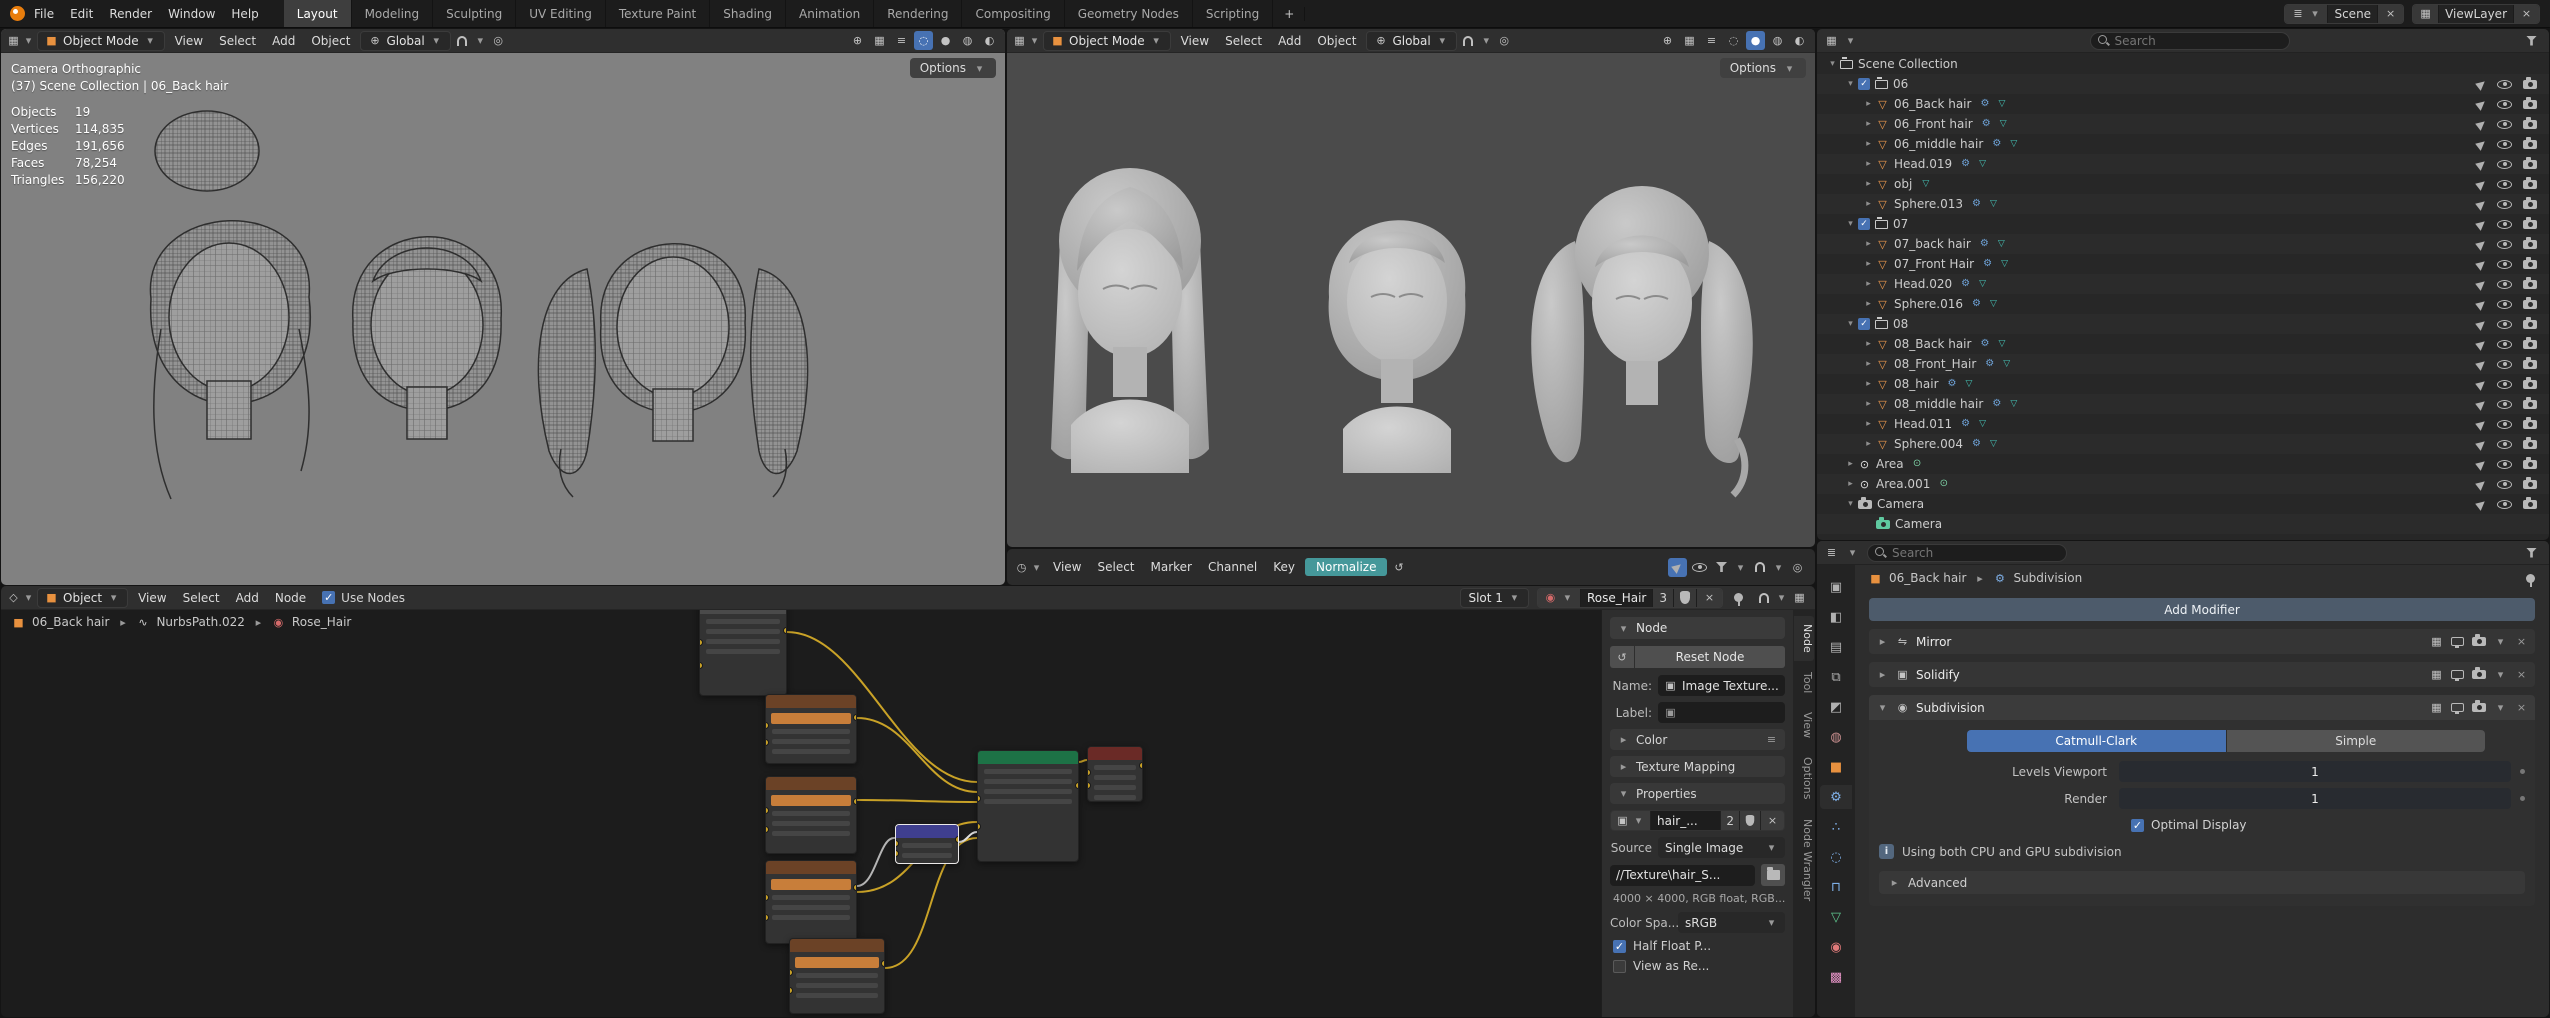 The image size is (2550, 1018). I want to click on outliner-row: ▸ ▽ Head.020 ⚙ ▽, so click(2183, 284).